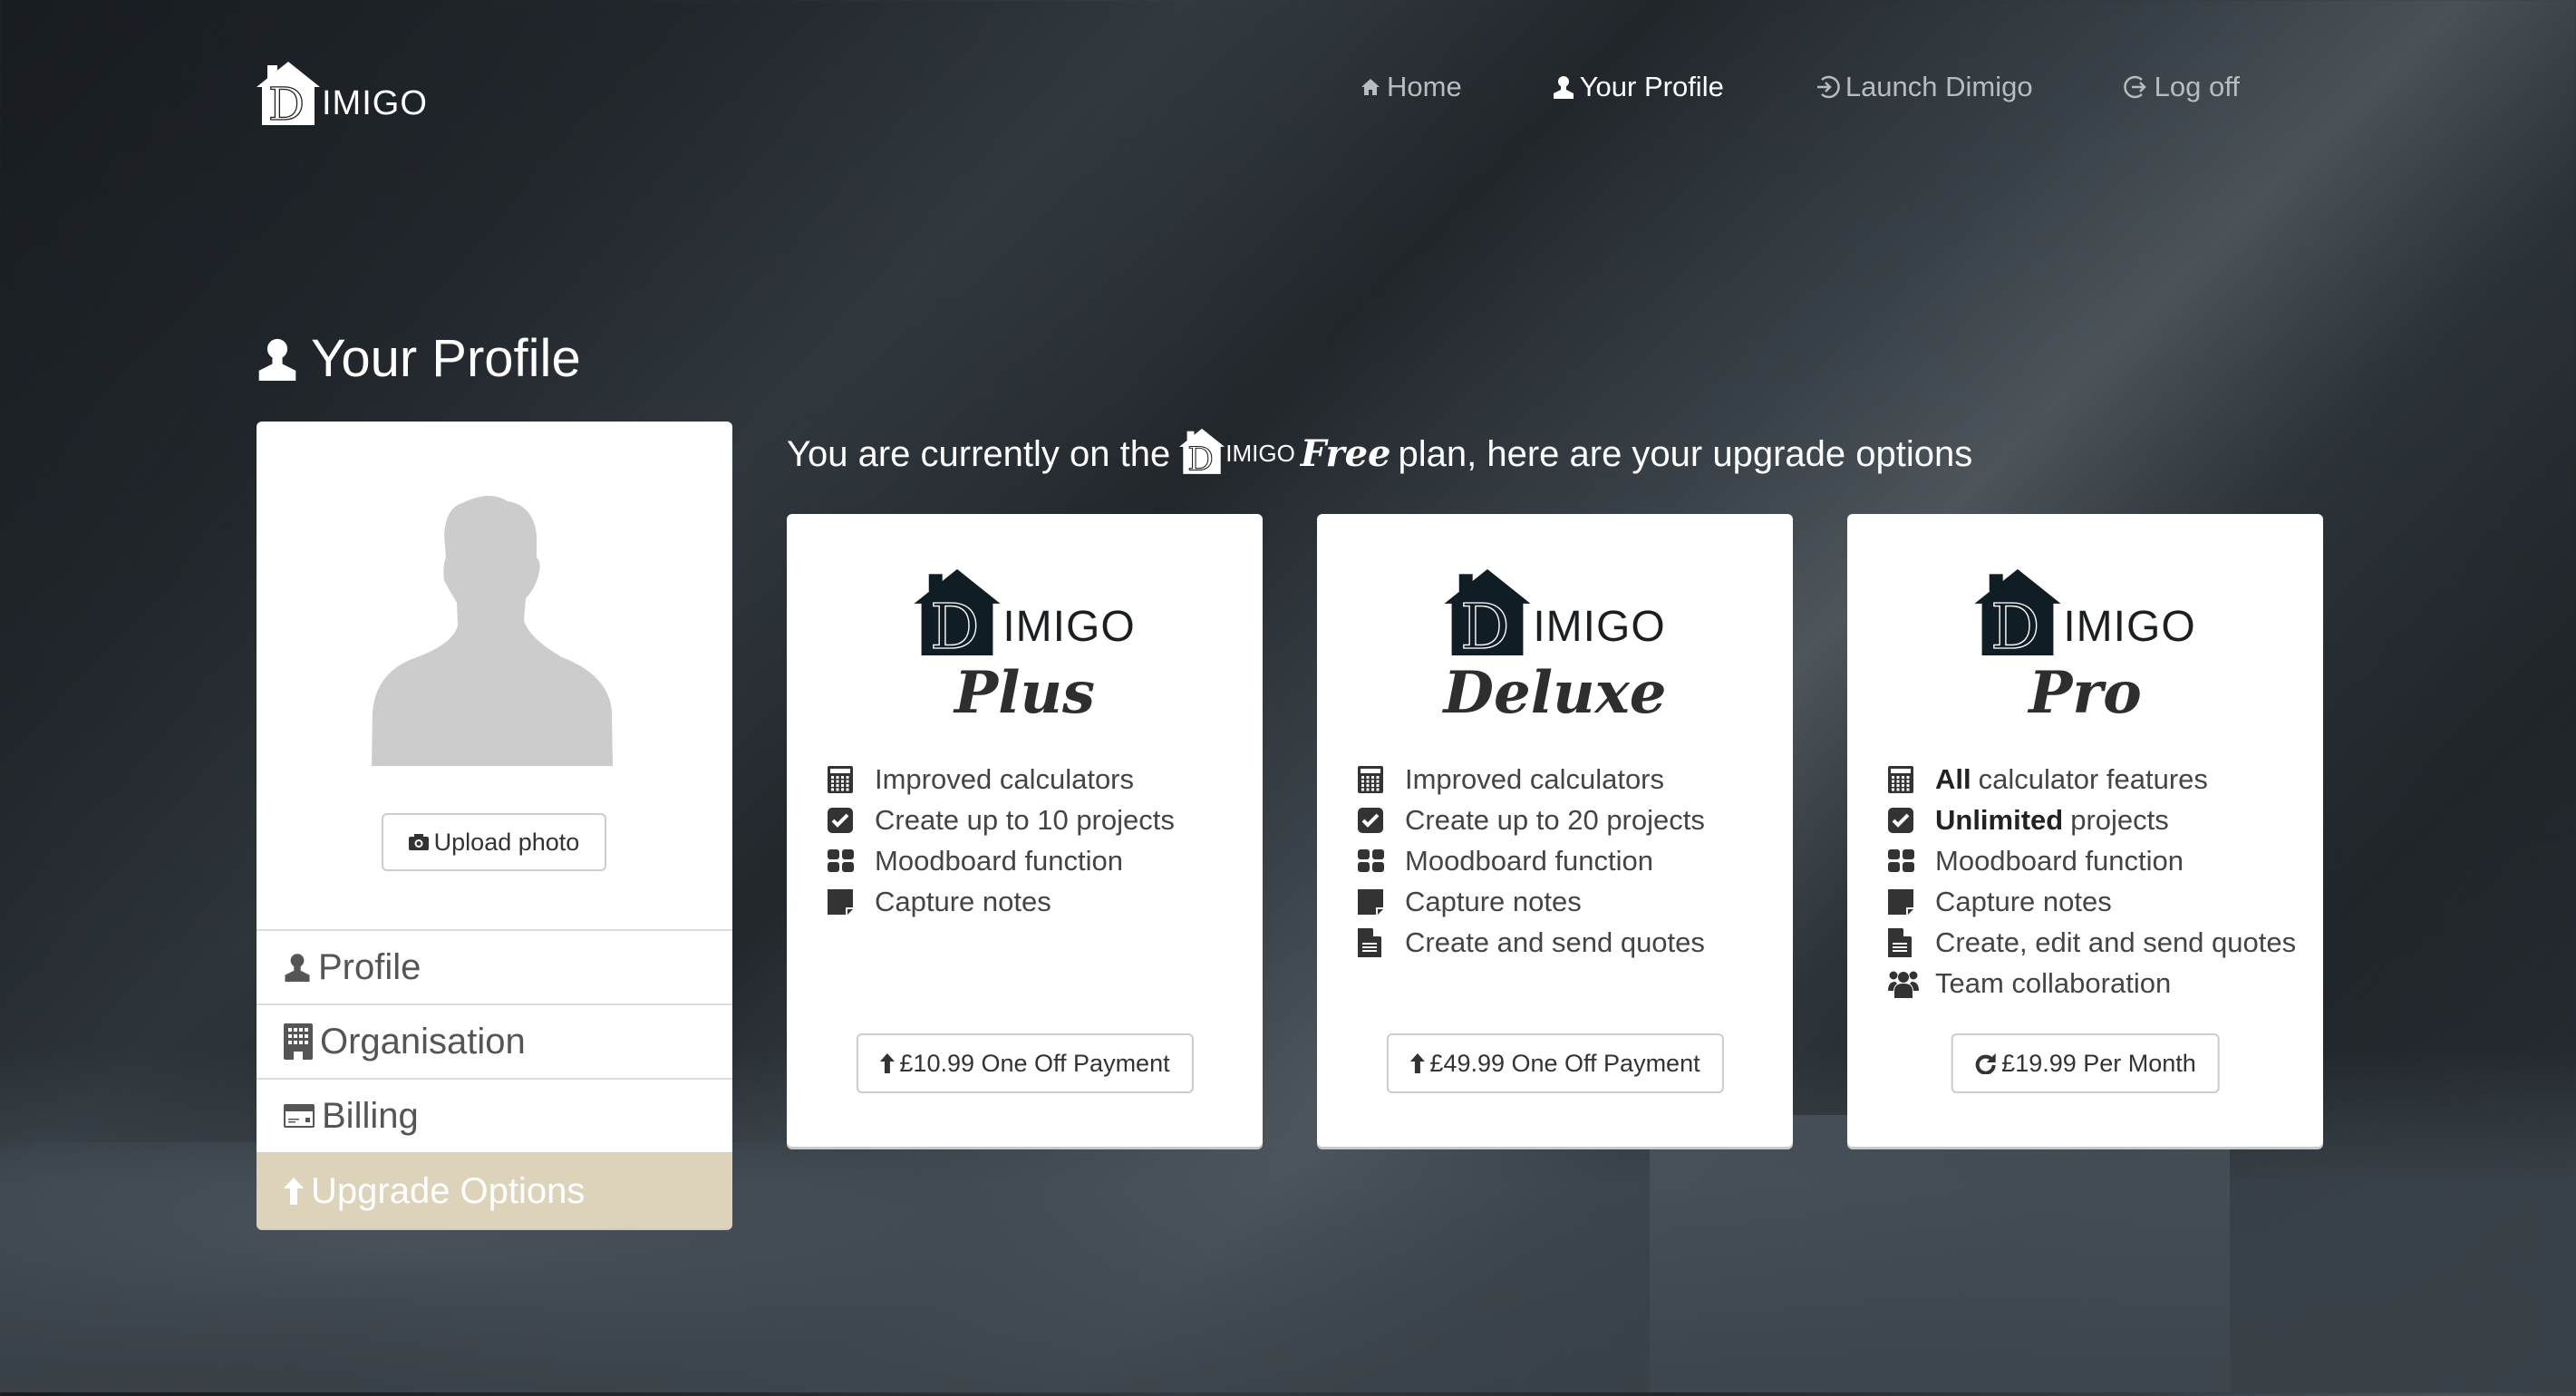 The image size is (2576, 1396). I want to click on nav-your-profile-label: Your Profile, so click(1651, 86).